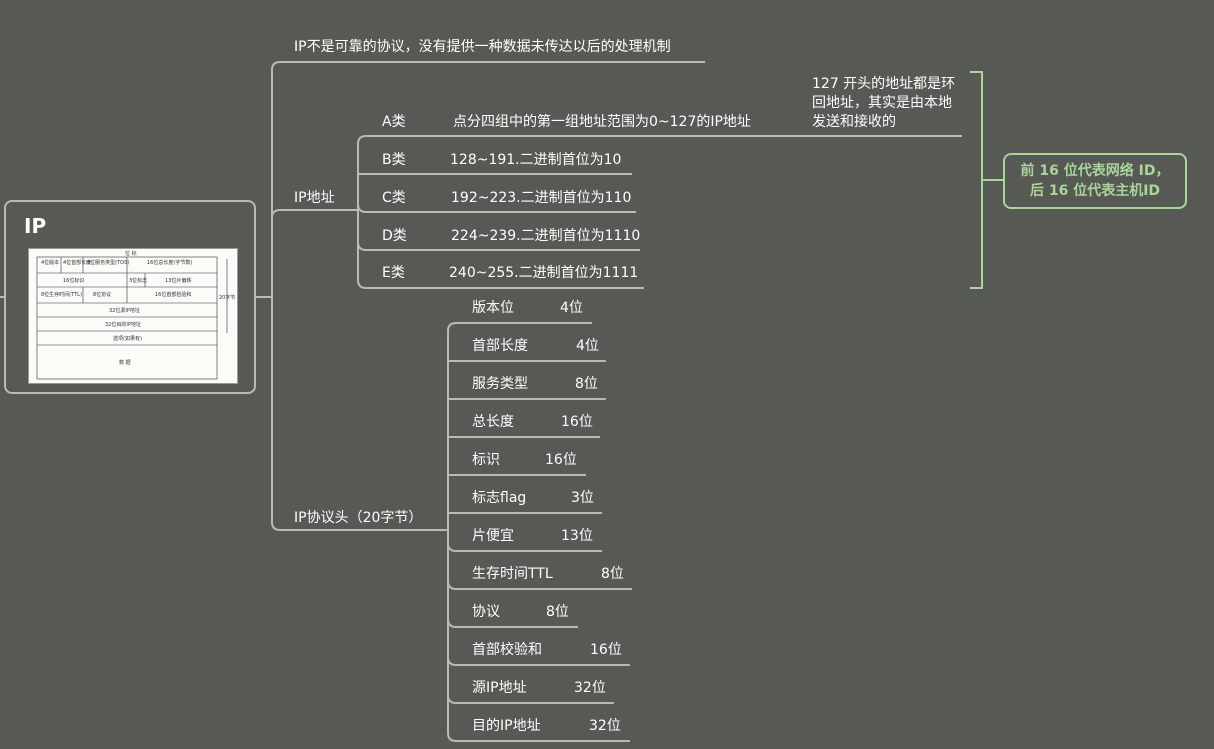 The height and width of the screenshot is (749, 1214). I want to click on image-cell: 4位版本, so click(50, 262).